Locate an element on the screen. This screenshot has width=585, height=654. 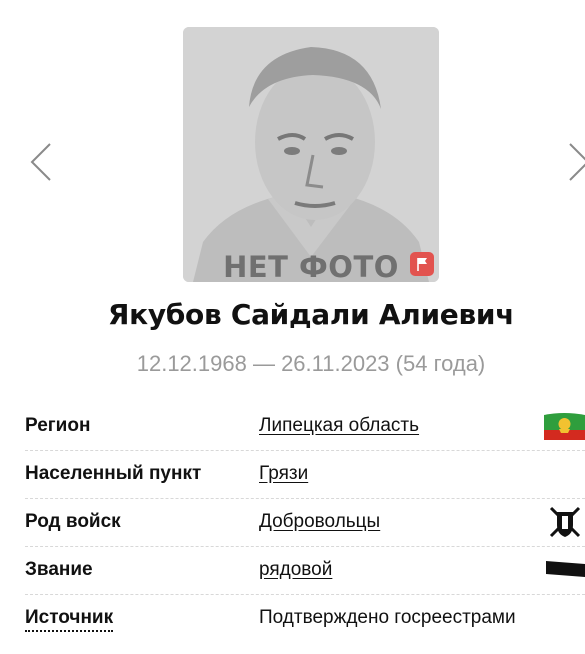
info-row-branch: Род войск Добровольцы is located at coordinates (305, 523).